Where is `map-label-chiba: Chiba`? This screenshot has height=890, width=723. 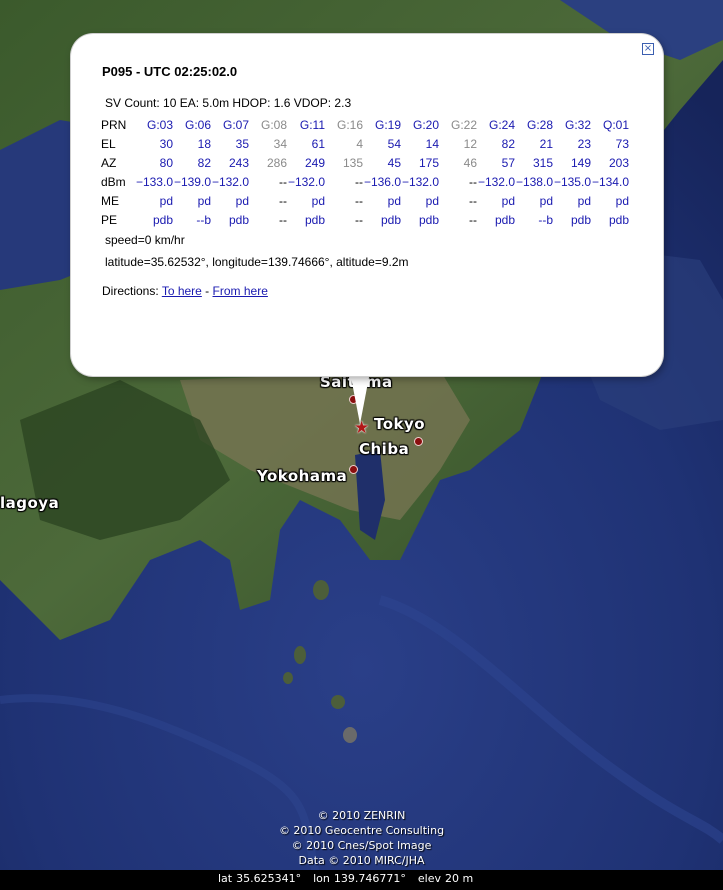 map-label-chiba: Chiba is located at coordinates (384, 449).